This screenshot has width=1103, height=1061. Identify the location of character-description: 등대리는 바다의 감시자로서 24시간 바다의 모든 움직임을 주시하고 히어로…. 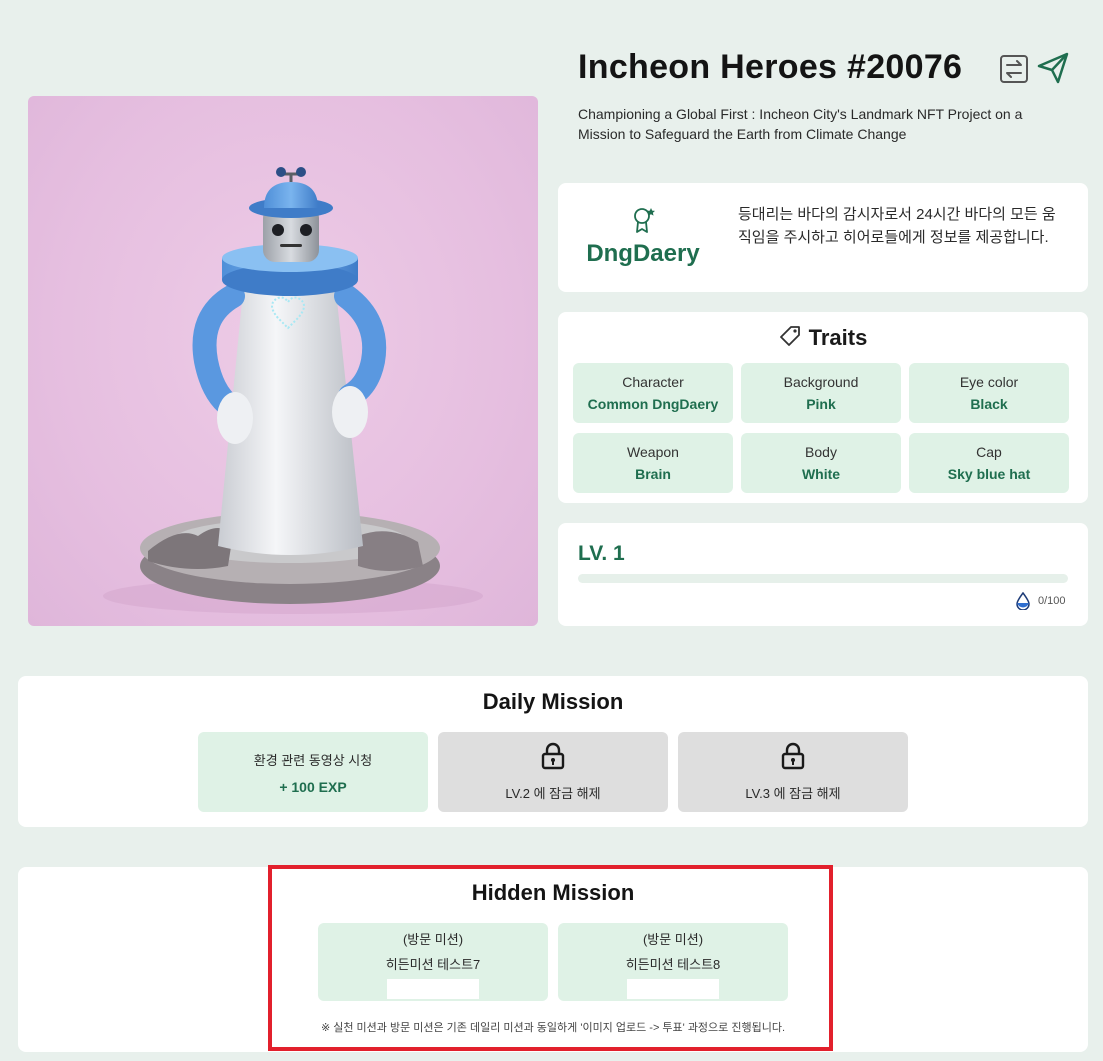
(897, 226).